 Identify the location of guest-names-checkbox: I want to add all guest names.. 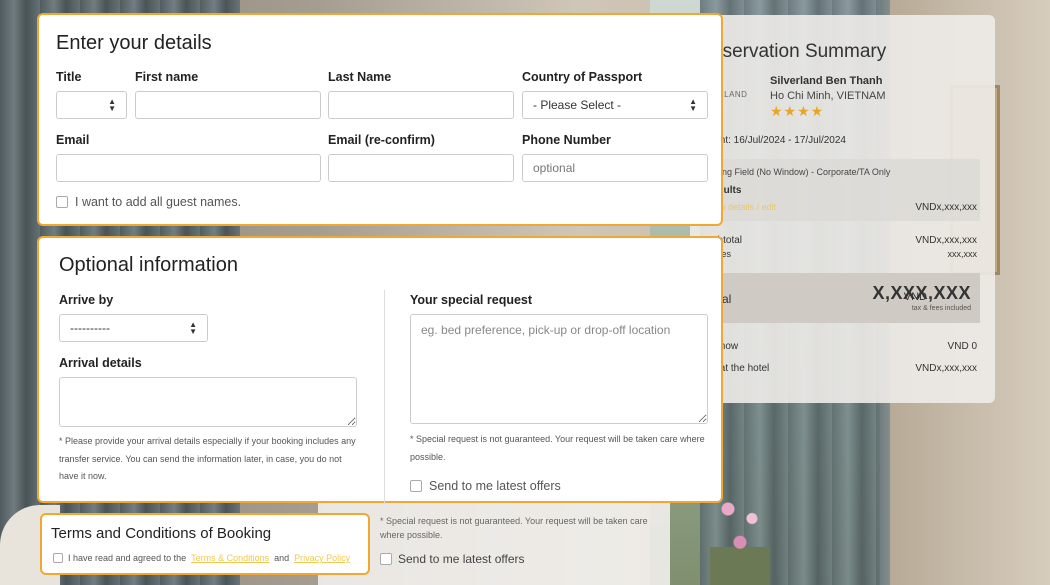
(148, 202).